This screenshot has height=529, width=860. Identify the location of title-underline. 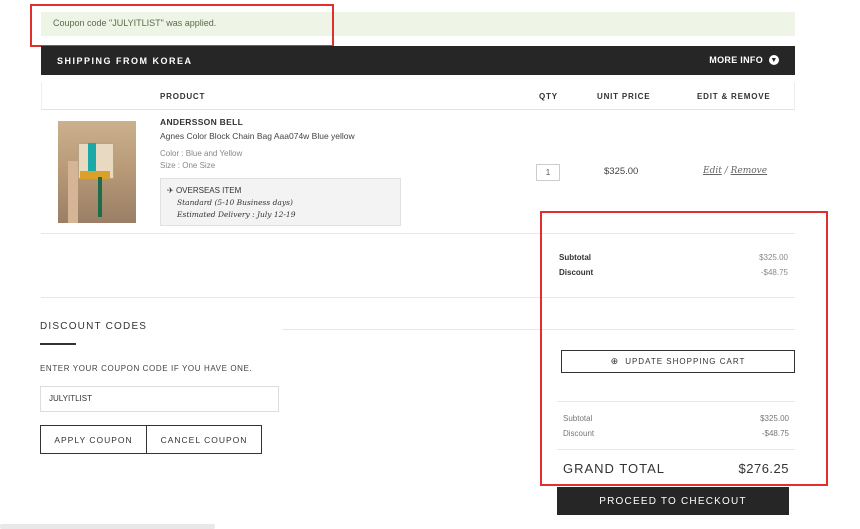
(58, 344).